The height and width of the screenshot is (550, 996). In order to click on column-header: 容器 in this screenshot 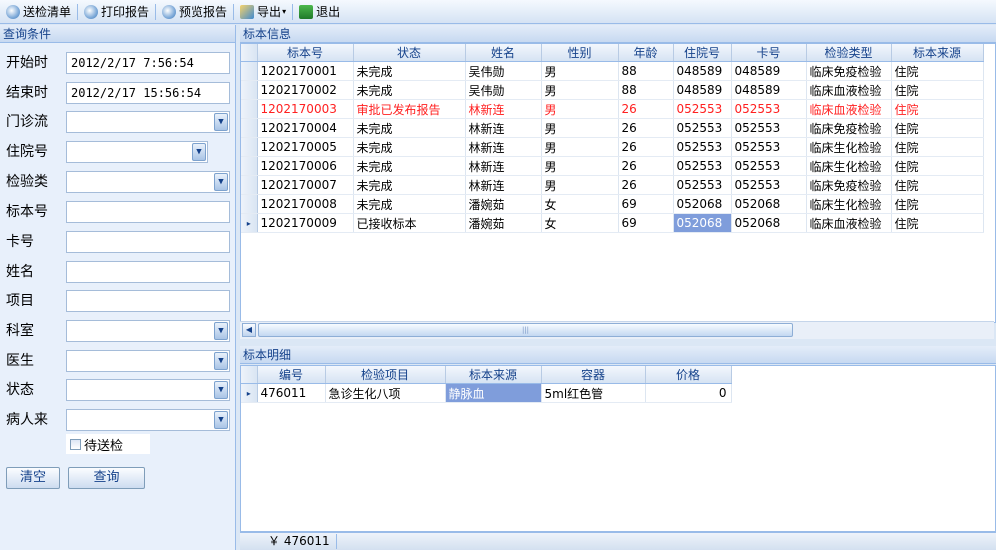, I will do `click(593, 375)`.